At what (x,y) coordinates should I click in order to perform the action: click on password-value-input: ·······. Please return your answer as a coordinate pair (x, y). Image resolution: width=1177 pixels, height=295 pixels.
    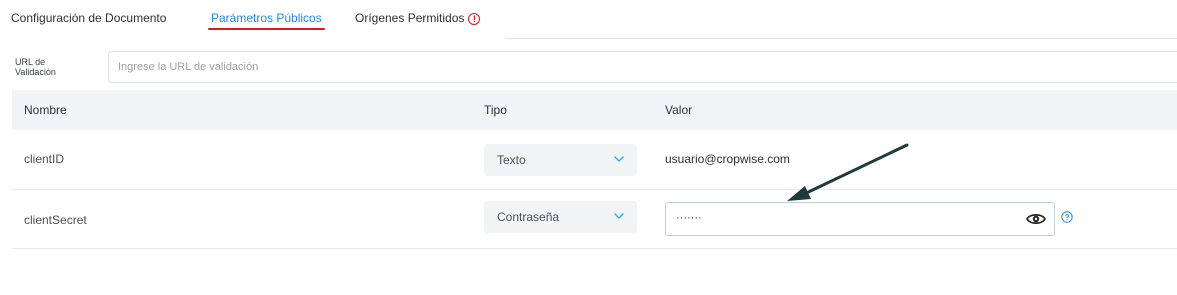
    Looking at the image, I should click on (860, 219).